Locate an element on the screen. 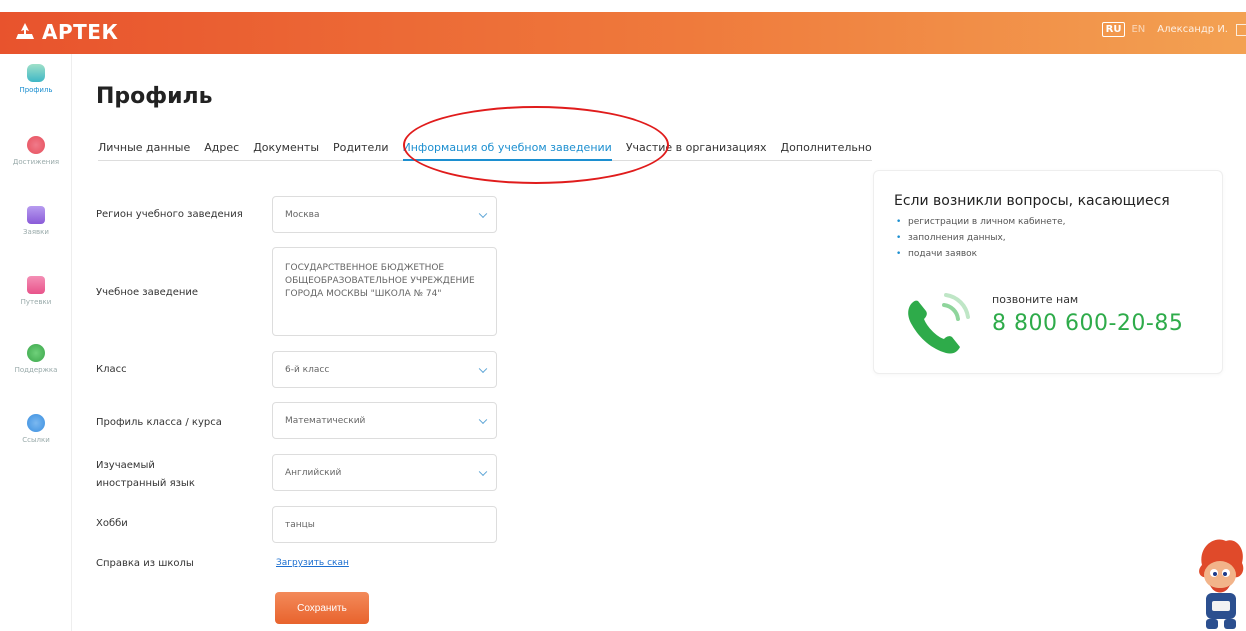 The height and width of the screenshot is (631, 1246). header-right: RU EN Александр И. is located at coordinates (1173, 29).